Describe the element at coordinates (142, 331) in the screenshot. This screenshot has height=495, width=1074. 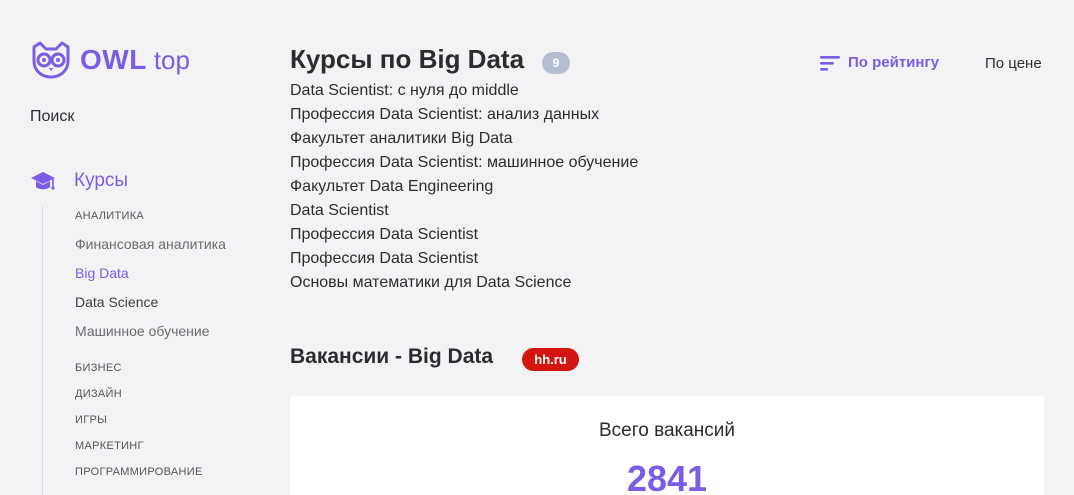
I see `sidebar-item-machine-learning: Машинное обучение` at that location.